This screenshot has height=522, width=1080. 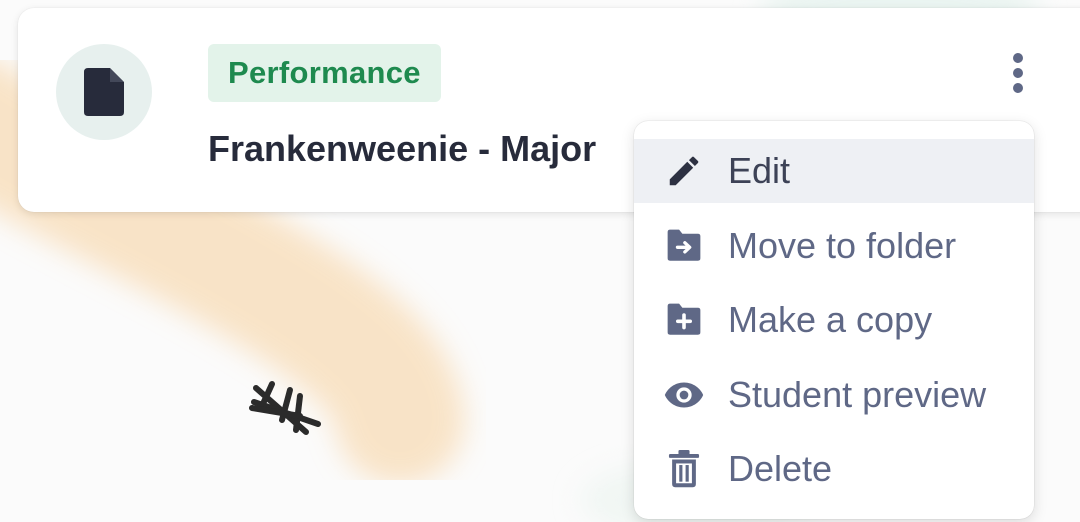 I want to click on menu-item-label: Delete, so click(x=780, y=468).